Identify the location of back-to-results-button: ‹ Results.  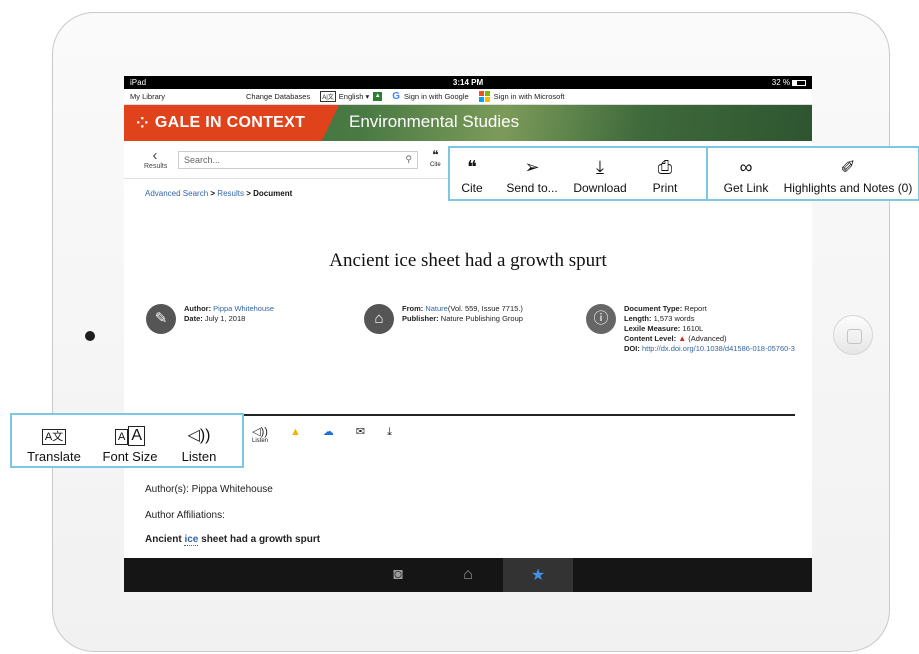
(155, 158).